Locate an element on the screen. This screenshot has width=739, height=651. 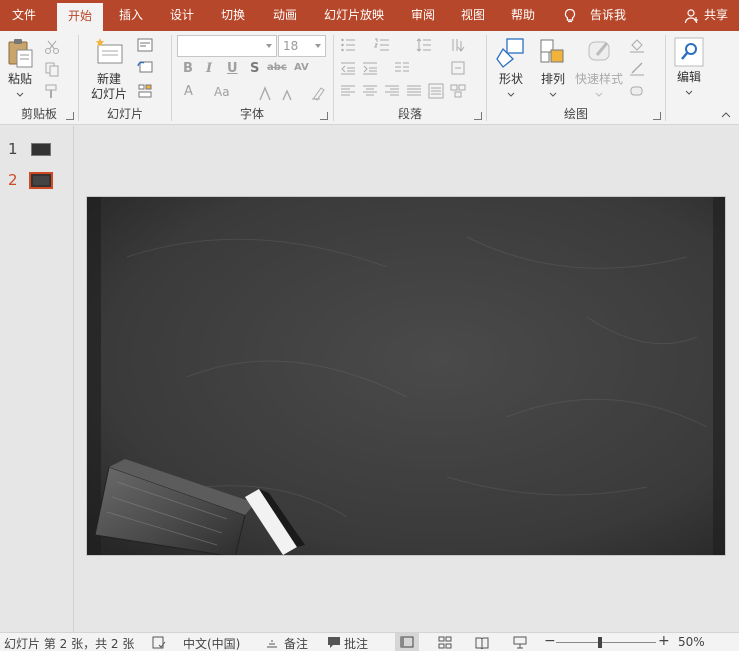
slide-count-status: 幻灯片 第 2 张，共 2 张 is located at coordinates (69, 644).